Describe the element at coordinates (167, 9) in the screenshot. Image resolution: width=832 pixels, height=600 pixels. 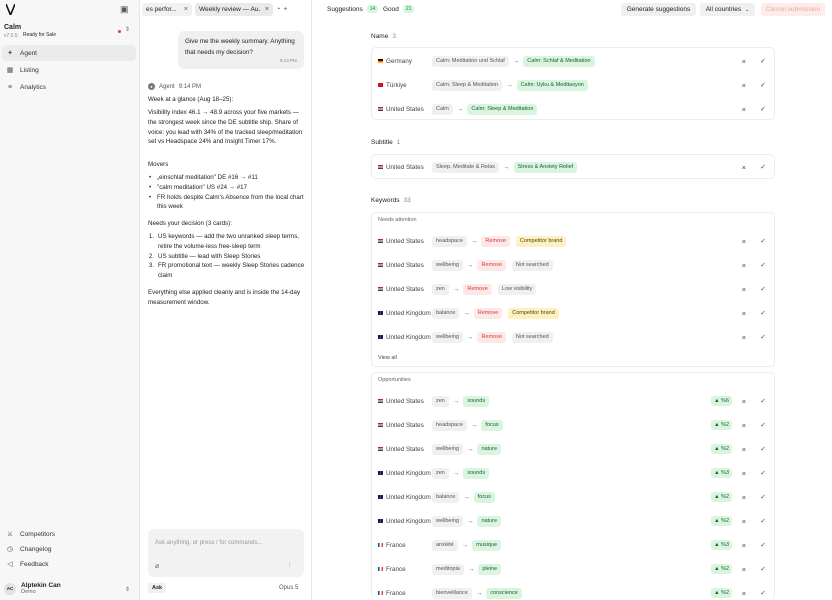
I see `tab-performance: es perfor... ×` at that location.